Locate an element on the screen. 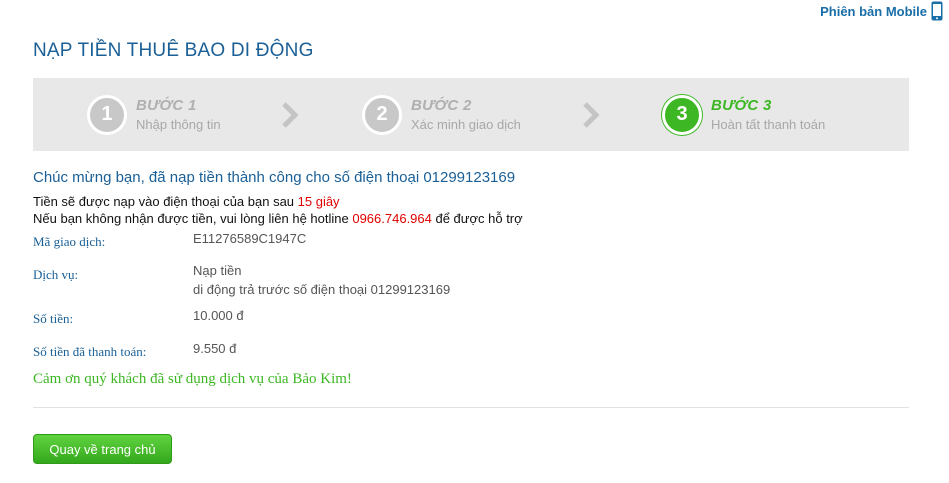 Image resolution: width=949 pixels, height=483 pixels. back-to-home-button: Quay về trang chủ is located at coordinates (102, 449).